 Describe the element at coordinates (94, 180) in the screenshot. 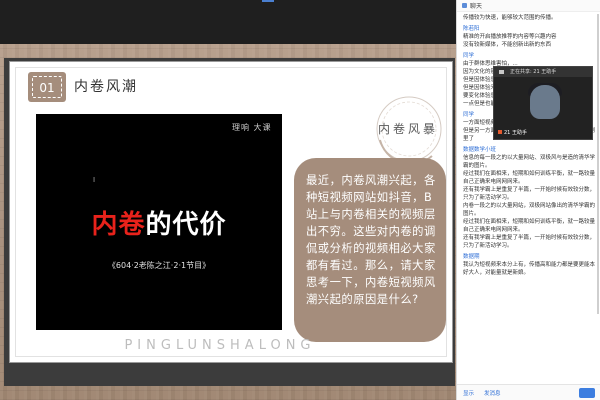

I see `cursor-mark: I` at that location.